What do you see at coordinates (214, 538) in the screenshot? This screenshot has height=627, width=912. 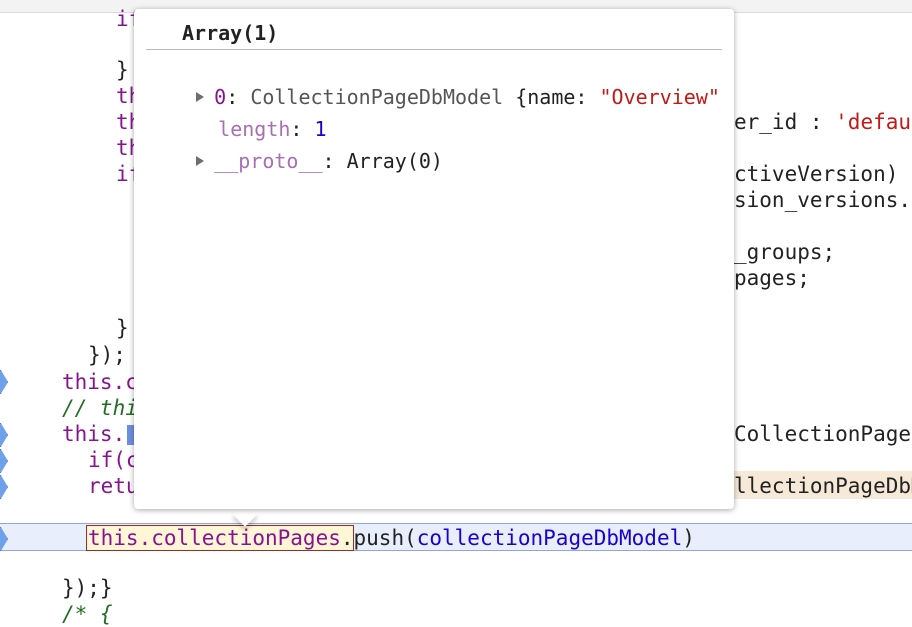 I see `hovered-expression: this.collectionPages` at bounding box center [214, 538].